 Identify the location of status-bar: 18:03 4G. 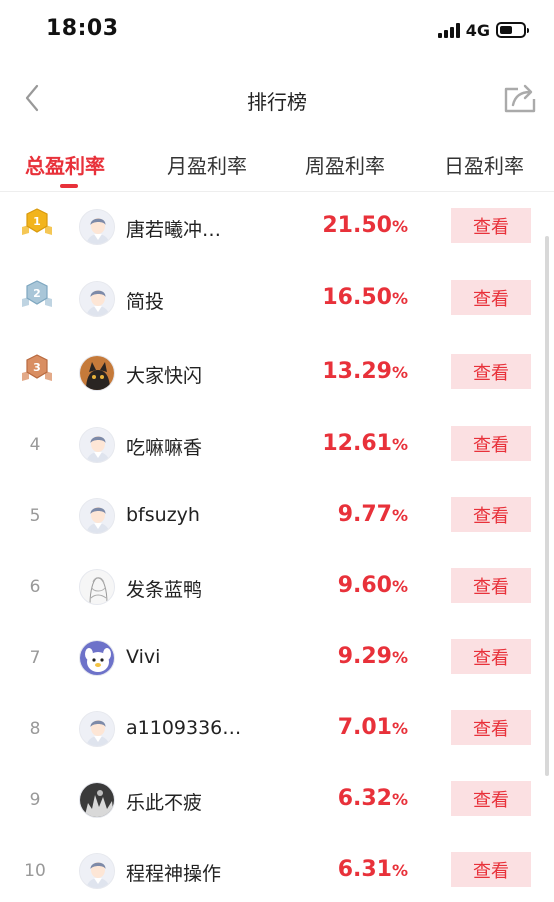
(277, 29).